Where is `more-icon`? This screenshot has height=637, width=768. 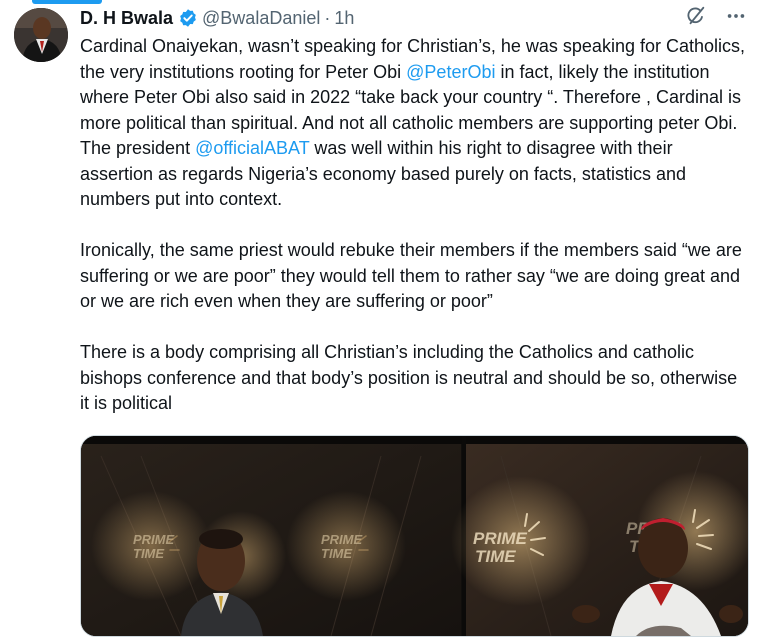 more-icon is located at coordinates (736, 16).